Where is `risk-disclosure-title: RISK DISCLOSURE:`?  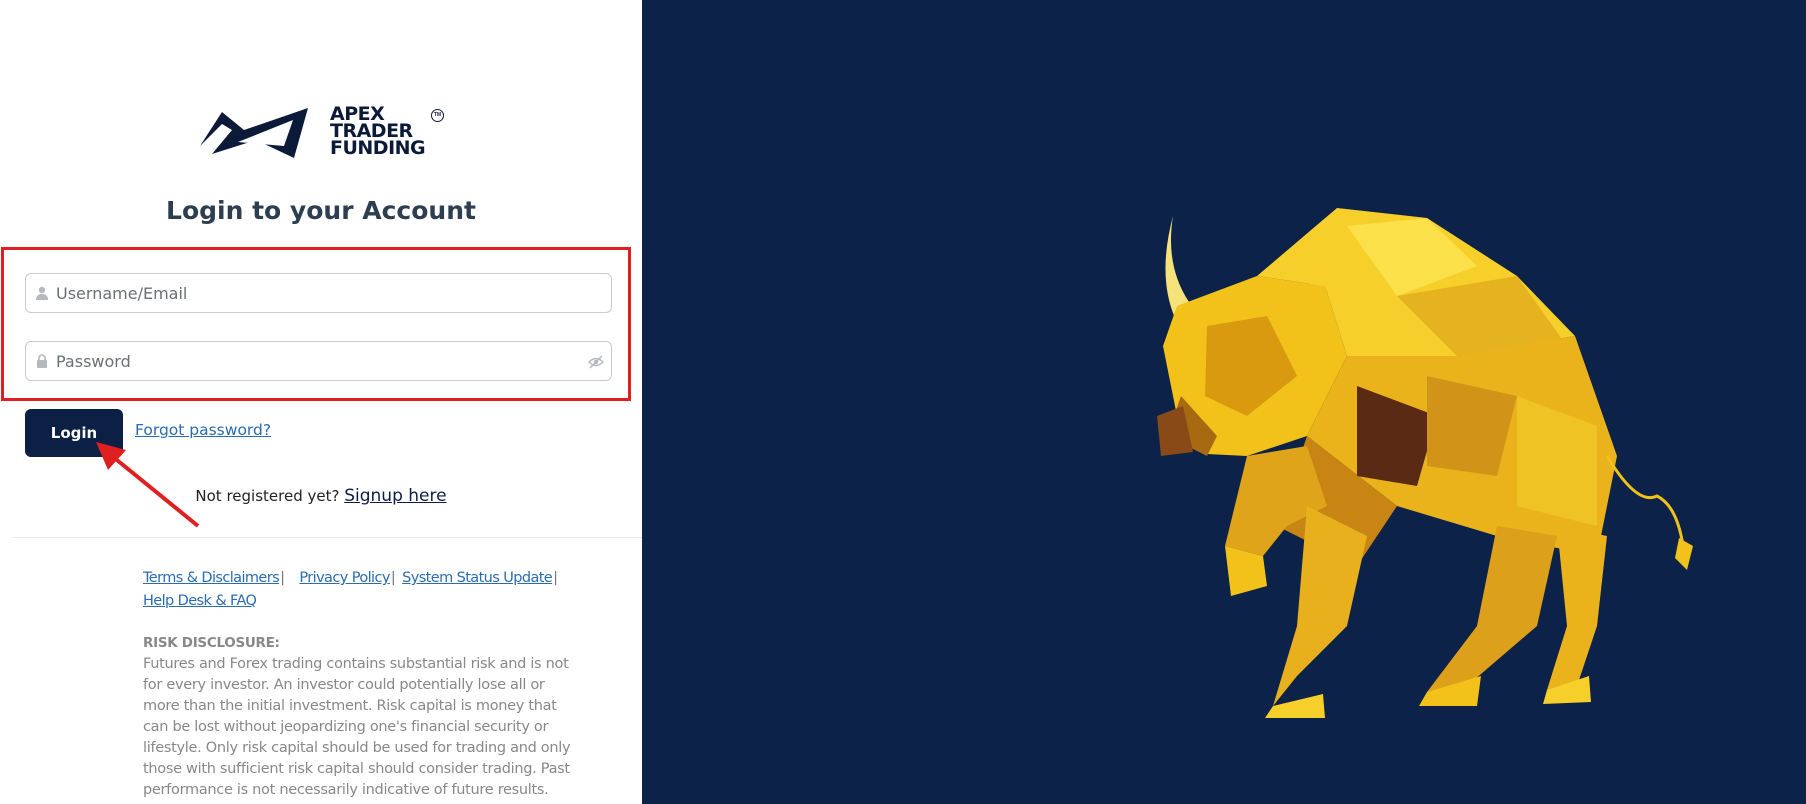 risk-disclosure-title: RISK DISCLOSURE: is located at coordinates (211, 643).